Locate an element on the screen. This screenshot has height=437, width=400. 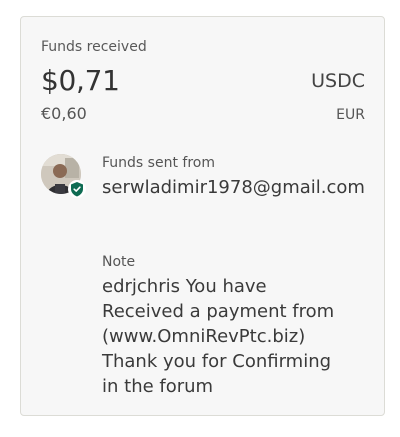
sender-email: serwladimir1978@gmail.com is located at coordinates (233, 187).